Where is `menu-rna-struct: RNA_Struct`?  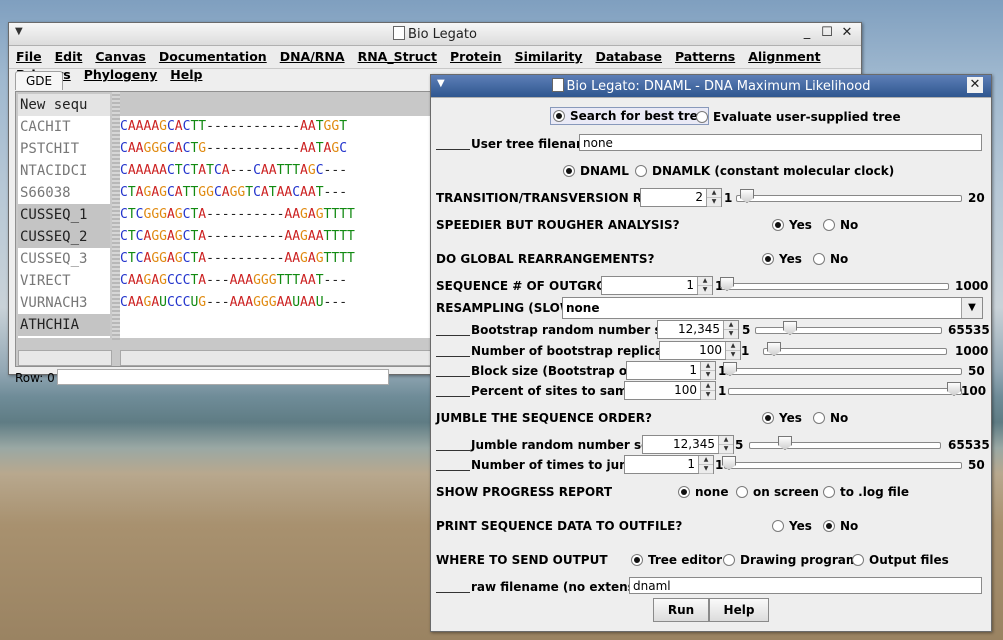 menu-rna-struct: RNA_Struct is located at coordinates (397, 55).